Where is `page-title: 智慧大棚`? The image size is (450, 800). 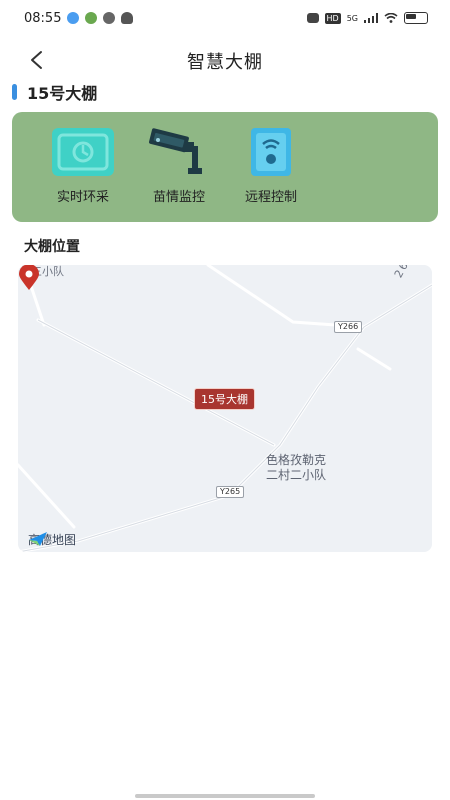
page-title: 智慧大棚 is located at coordinates (225, 62).